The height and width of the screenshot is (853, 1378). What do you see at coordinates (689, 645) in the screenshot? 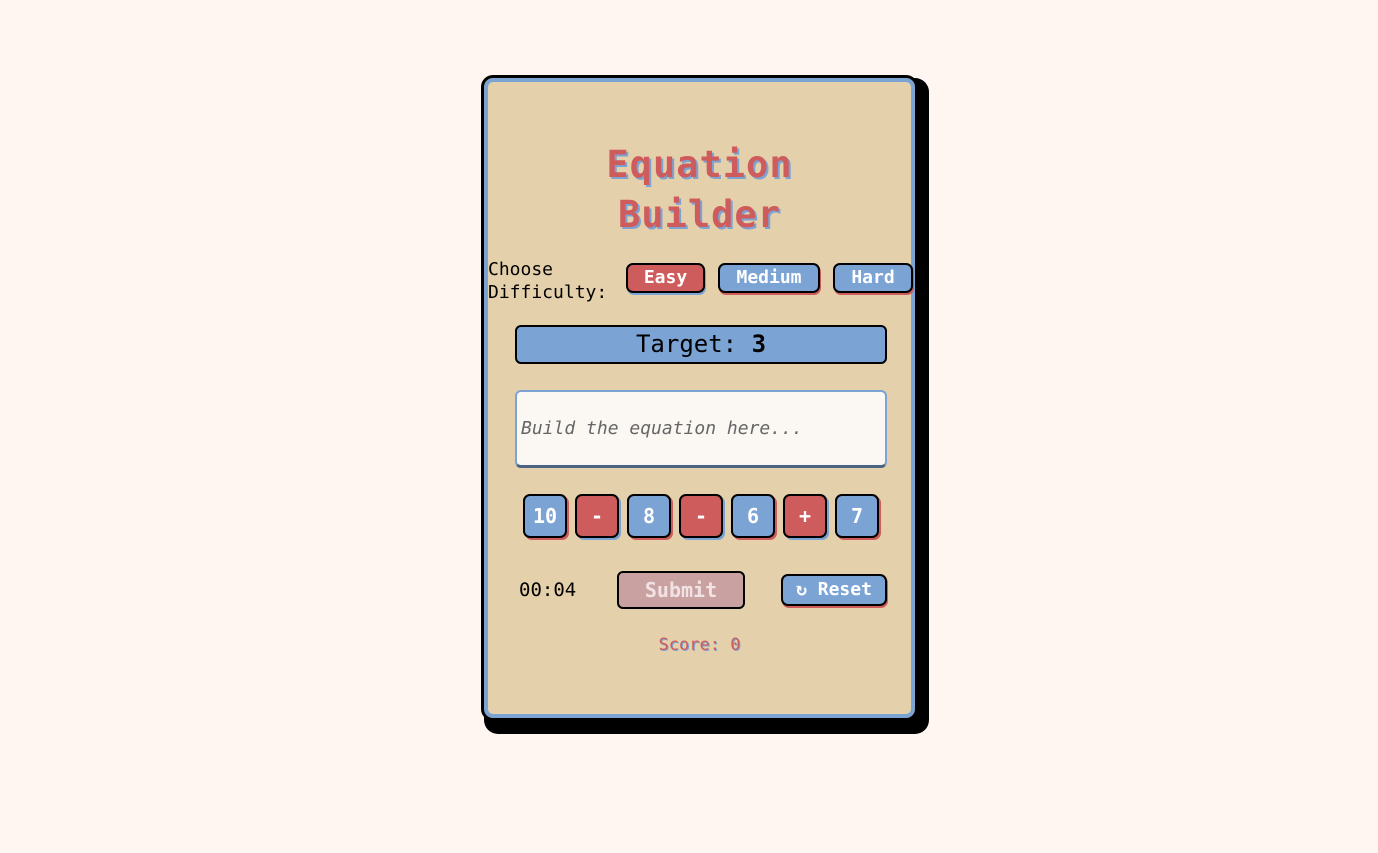
I see `score-label: Score:` at bounding box center [689, 645].